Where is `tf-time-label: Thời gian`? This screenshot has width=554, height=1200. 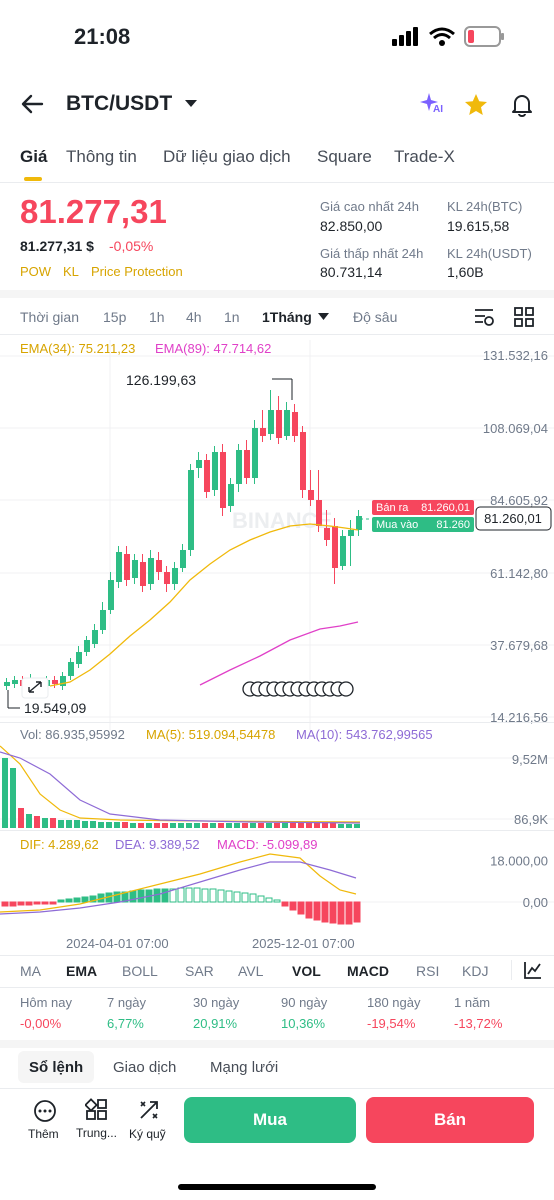
tf-time-label: Thời gian is located at coordinates (49, 317).